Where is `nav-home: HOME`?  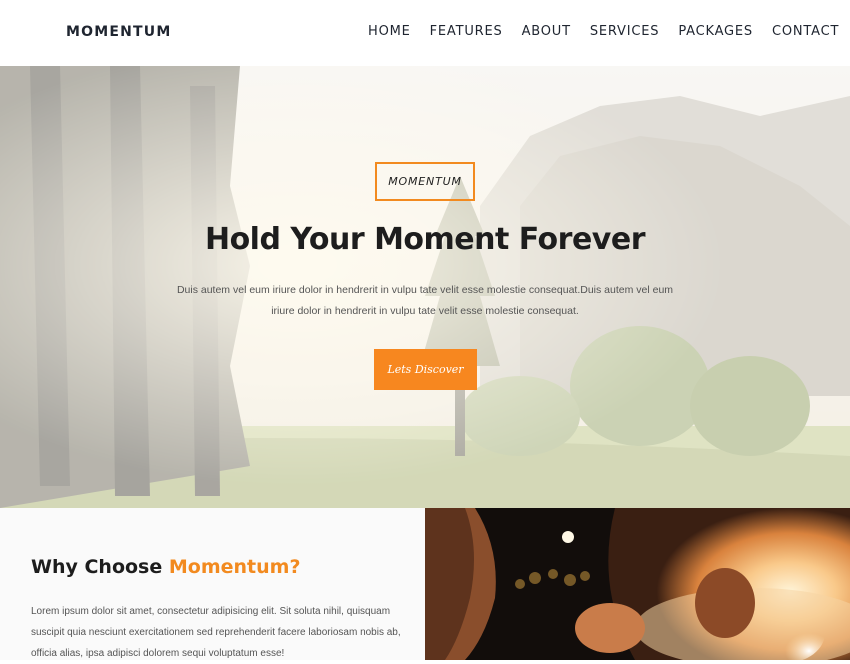 nav-home: HOME is located at coordinates (389, 31).